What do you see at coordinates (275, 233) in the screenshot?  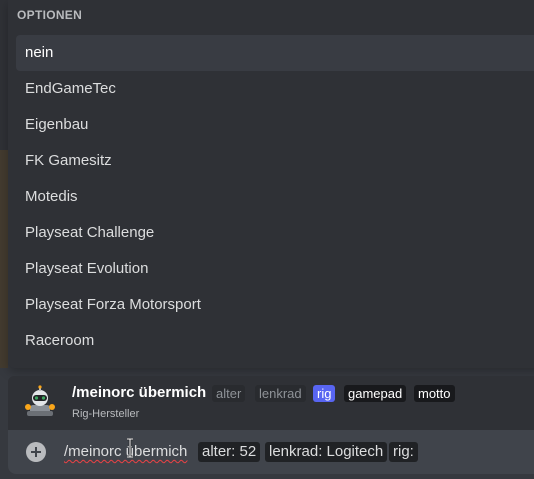 I see `option-item-playseat-challenge: Playseat Challenge` at bounding box center [275, 233].